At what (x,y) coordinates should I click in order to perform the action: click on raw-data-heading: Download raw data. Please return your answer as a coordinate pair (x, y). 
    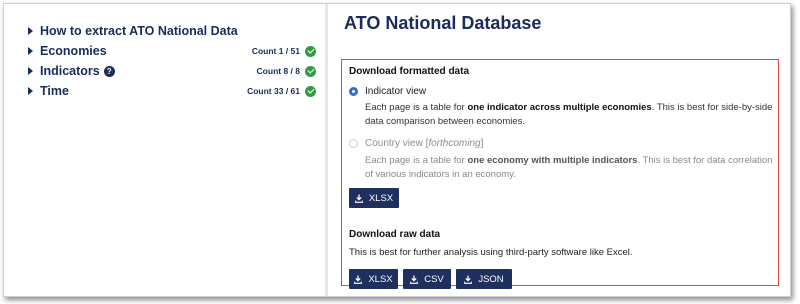
    Looking at the image, I should click on (395, 234).